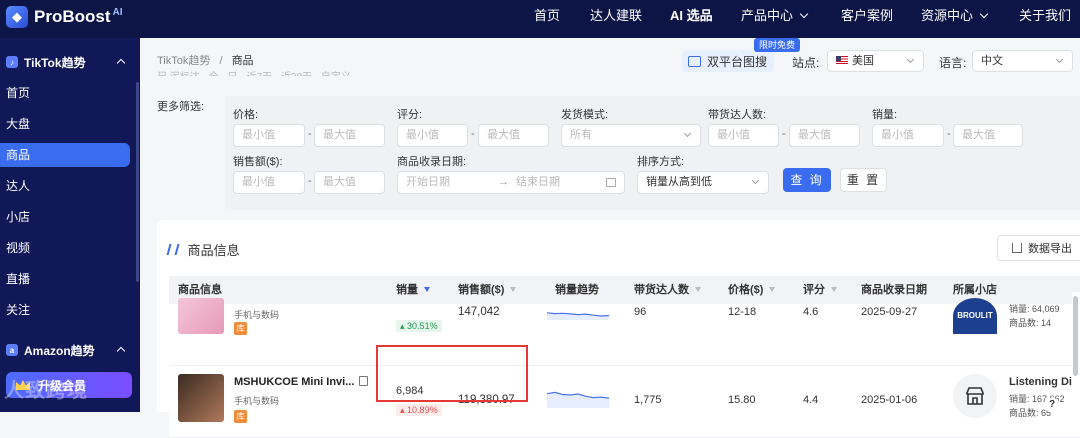 This screenshot has height=438, width=1080. Describe the element at coordinates (807, 180) in the screenshot. I see `query-button: 查 询` at that location.